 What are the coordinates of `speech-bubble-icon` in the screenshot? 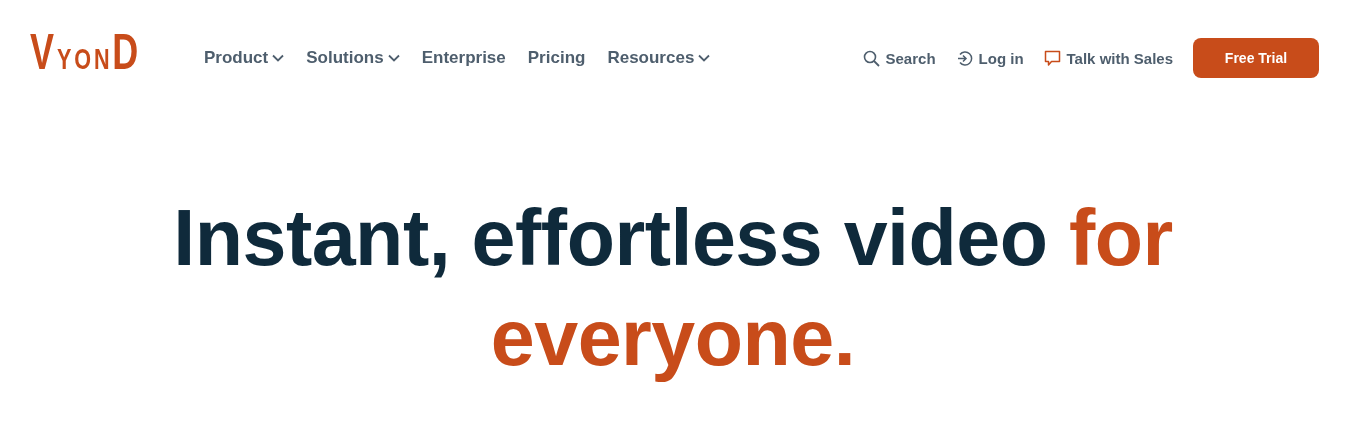 It's located at (1052, 58).